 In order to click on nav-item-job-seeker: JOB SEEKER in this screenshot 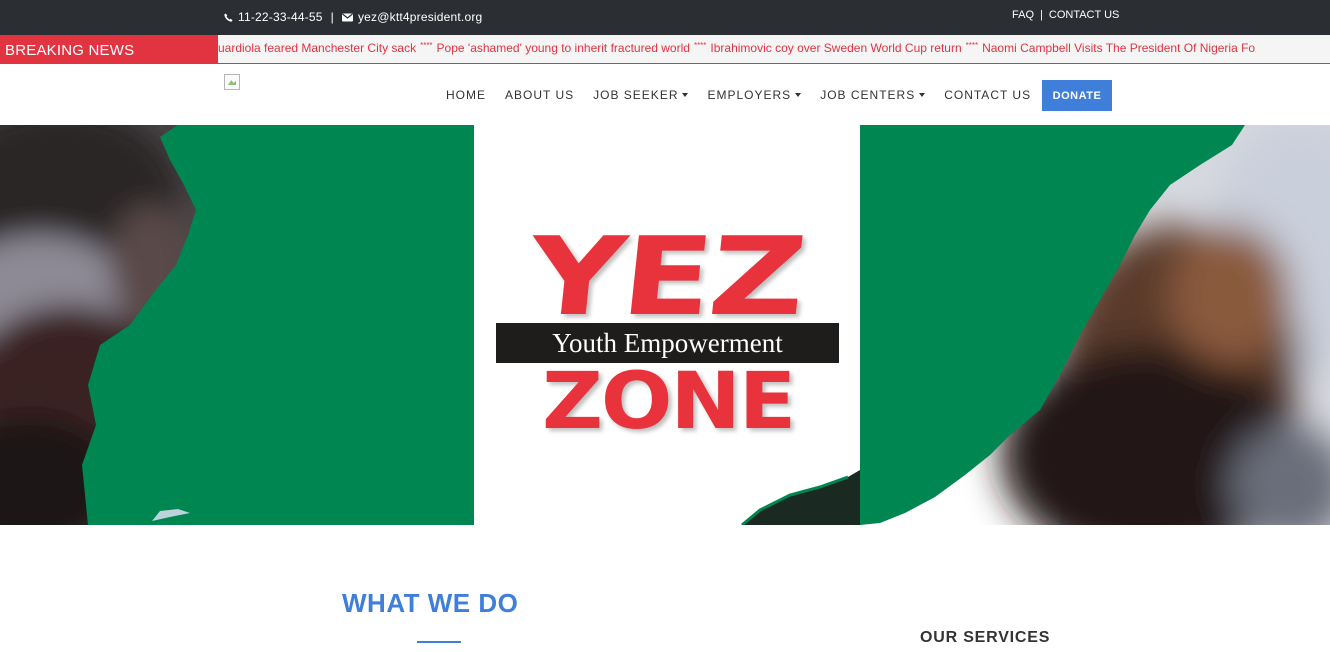, I will do `click(641, 95)`.